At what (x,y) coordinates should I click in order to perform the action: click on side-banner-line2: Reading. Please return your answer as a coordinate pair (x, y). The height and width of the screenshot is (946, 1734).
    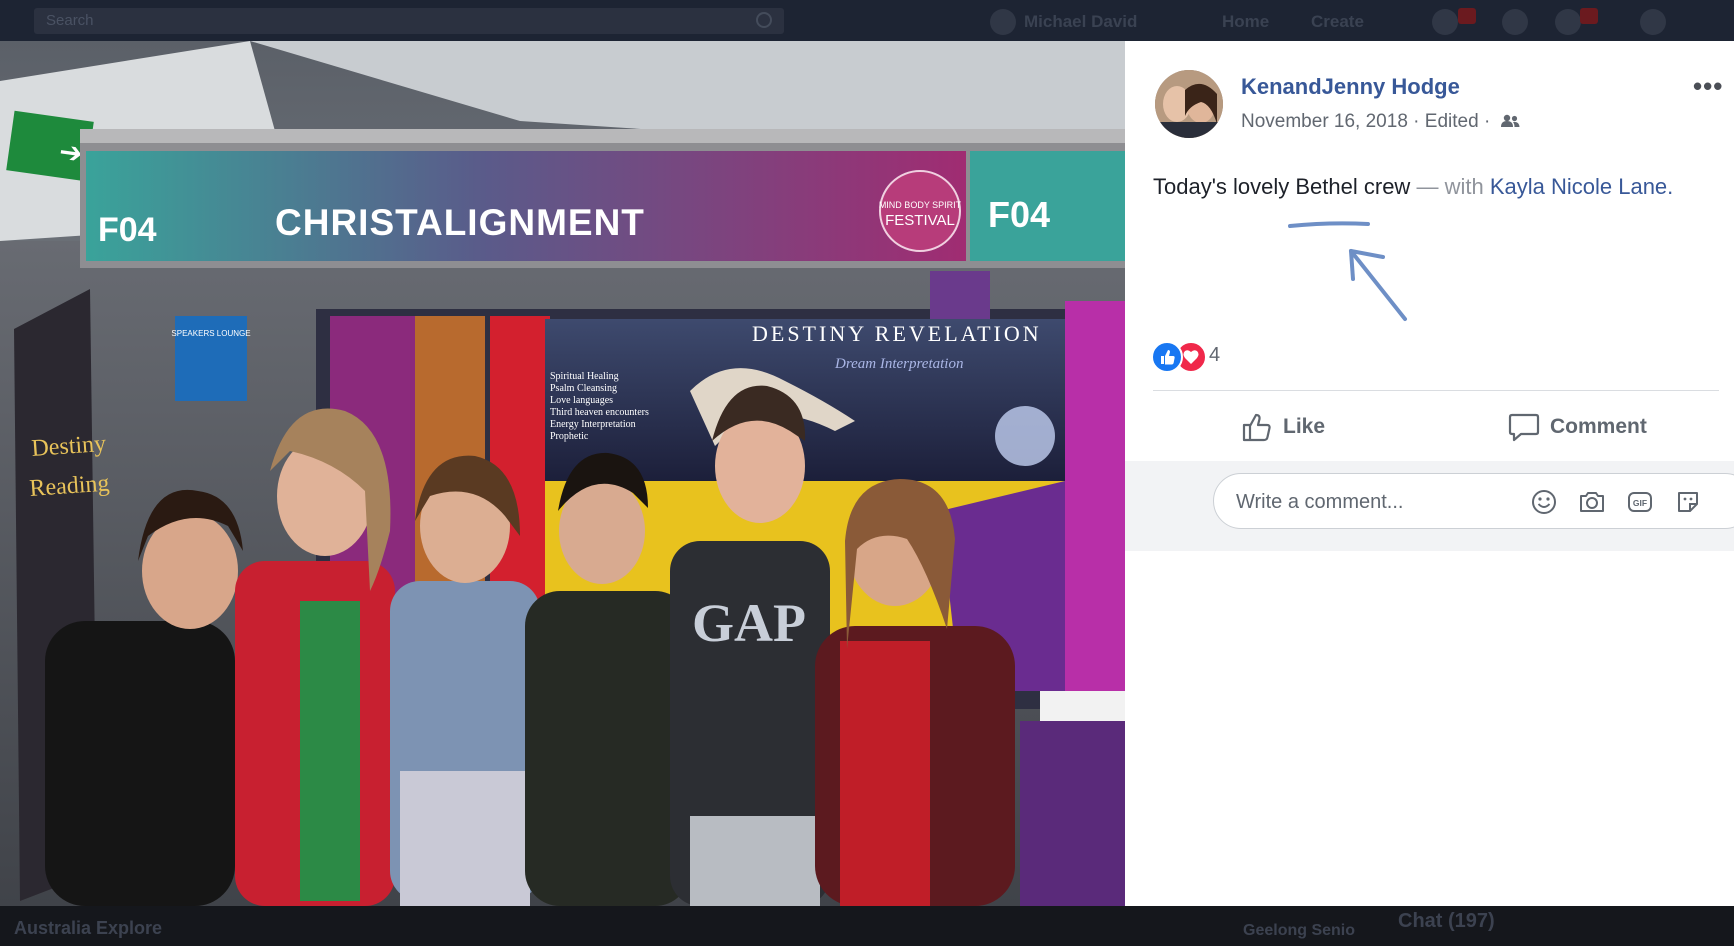
    Looking at the image, I should click on (70, 486).